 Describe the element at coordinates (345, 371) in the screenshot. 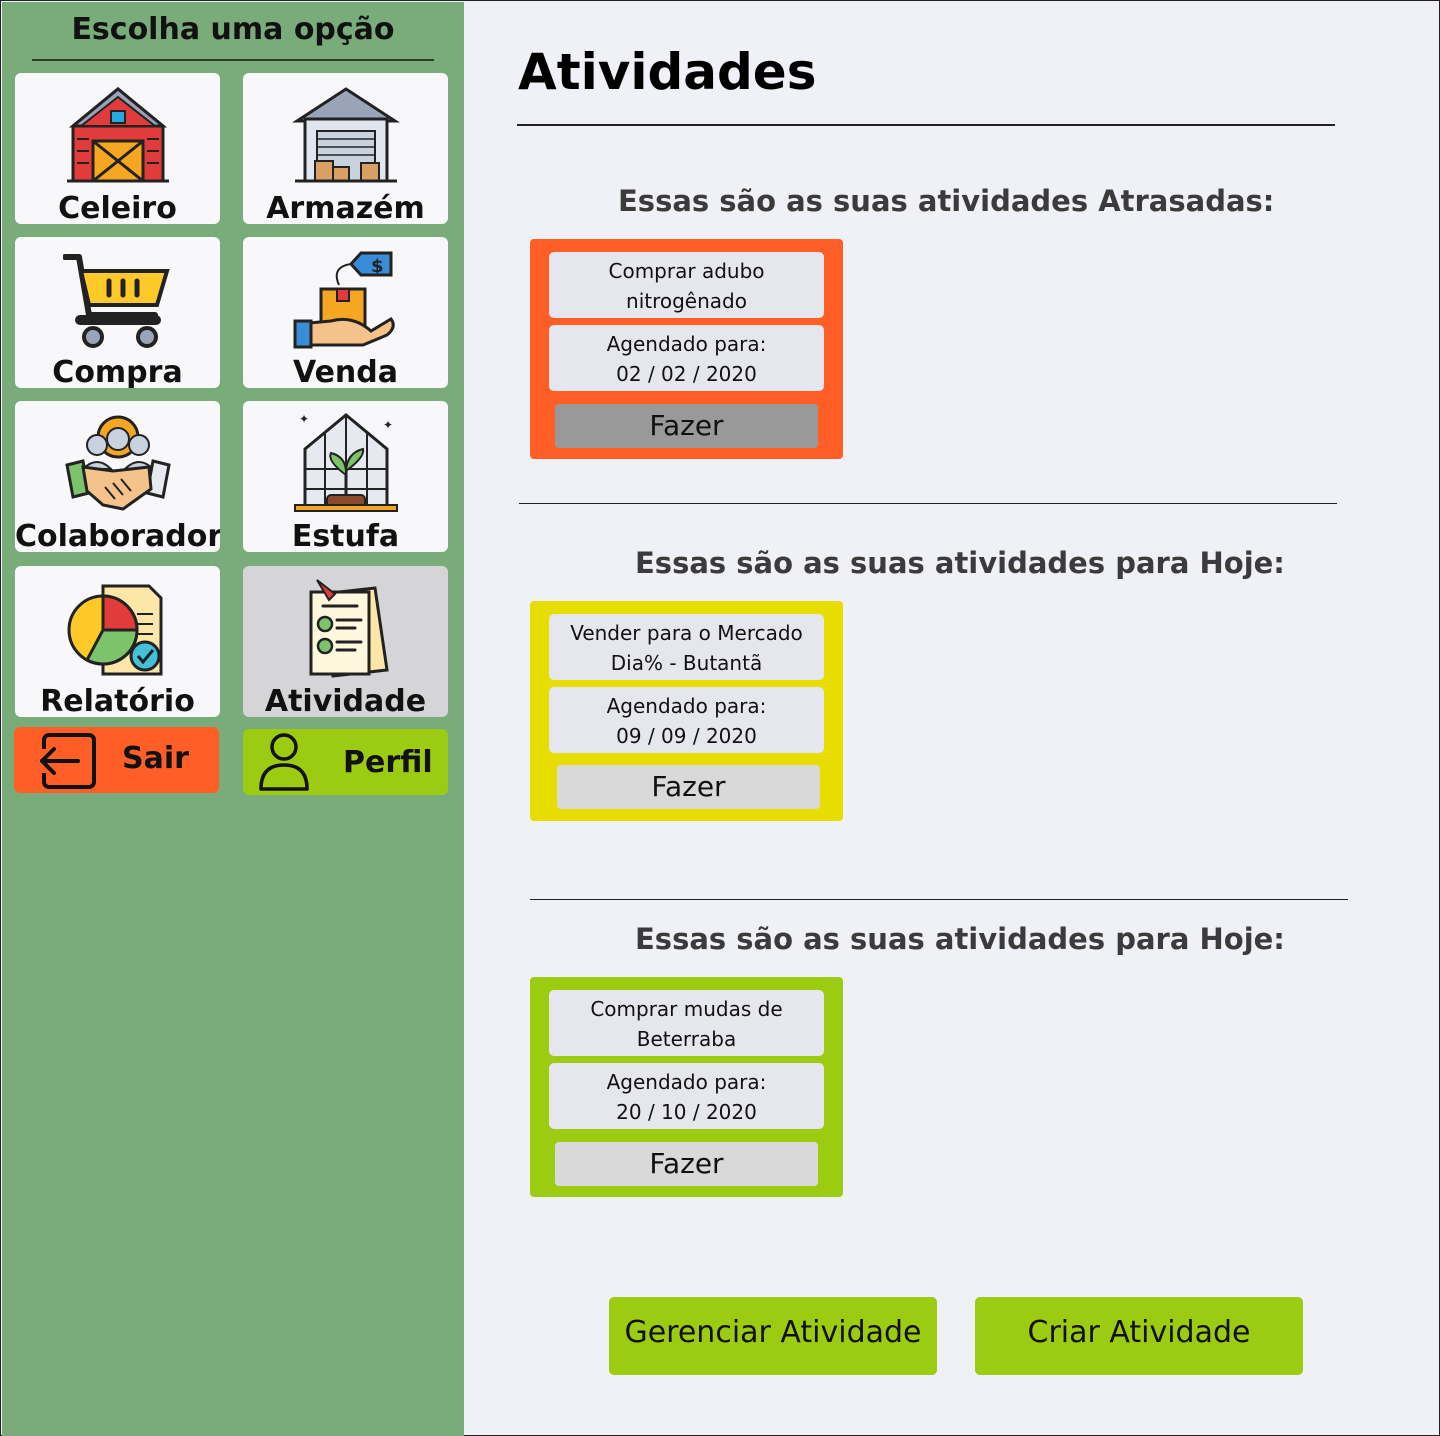

I see `tile-label: Venda` at that location.